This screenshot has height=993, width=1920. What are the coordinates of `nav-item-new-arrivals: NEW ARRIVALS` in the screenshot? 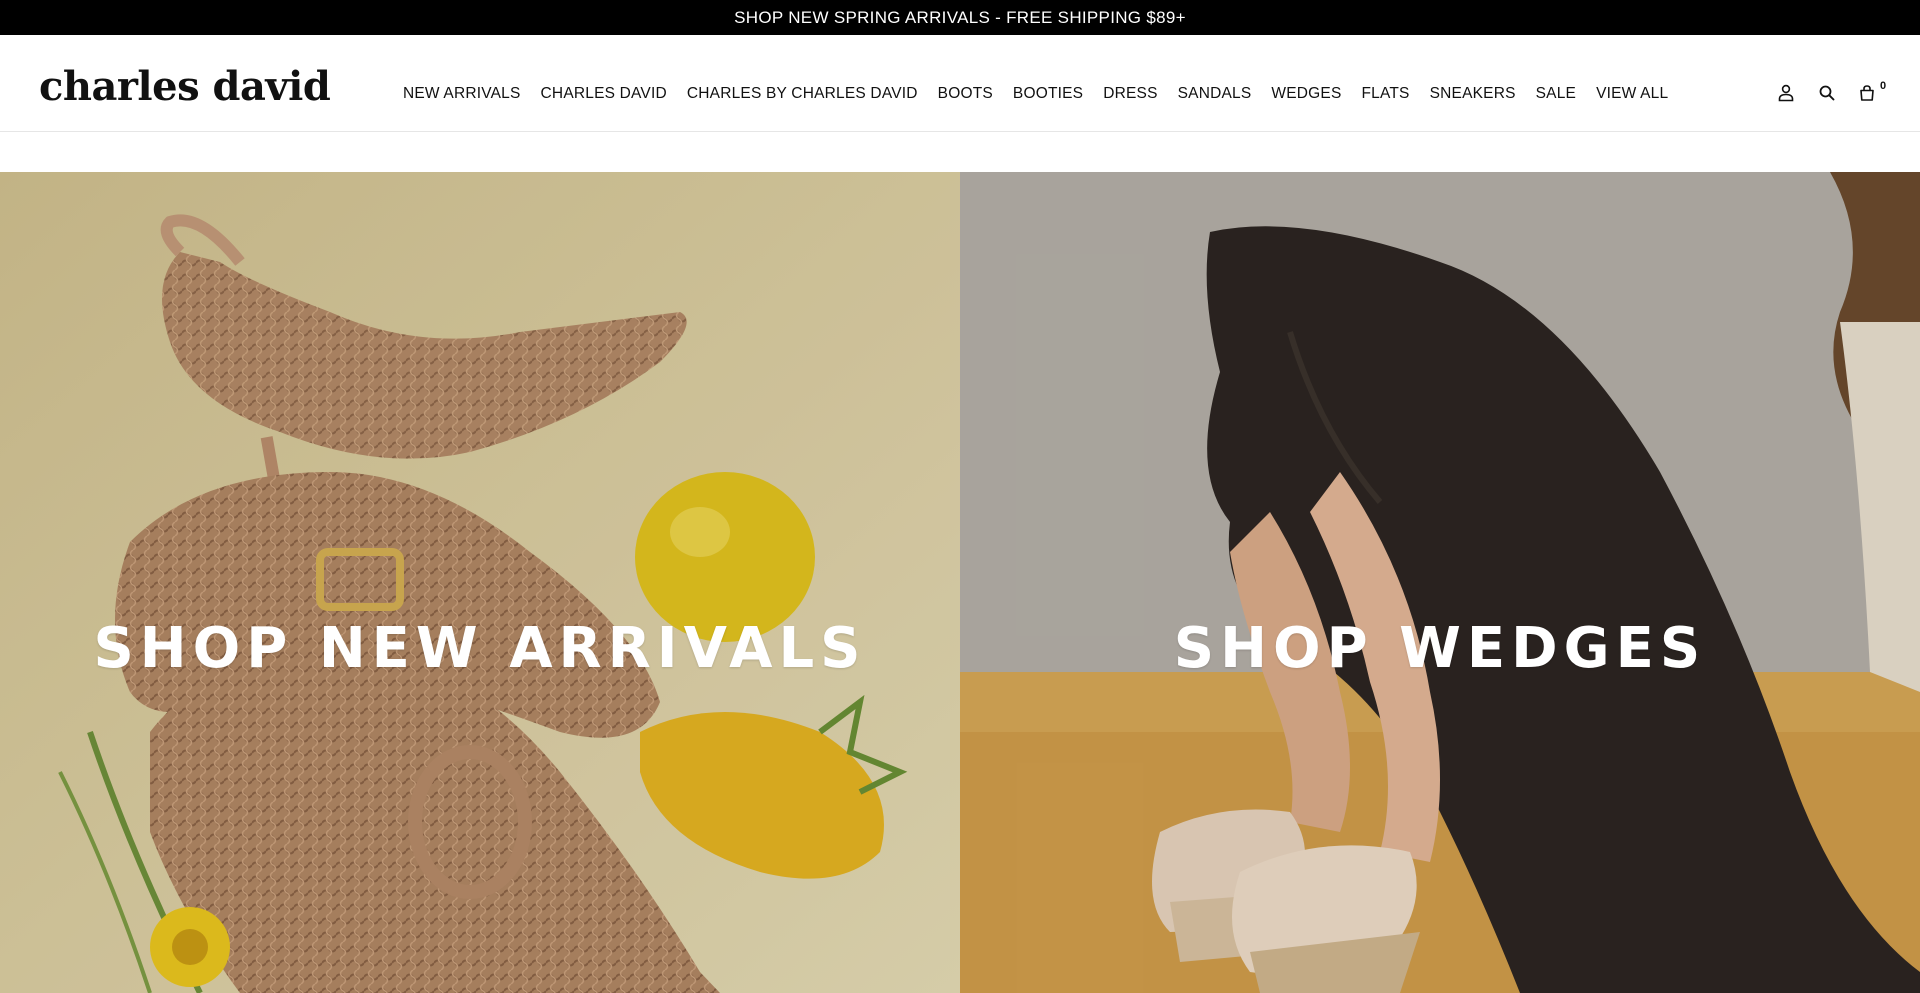 It's located at (462, 94).